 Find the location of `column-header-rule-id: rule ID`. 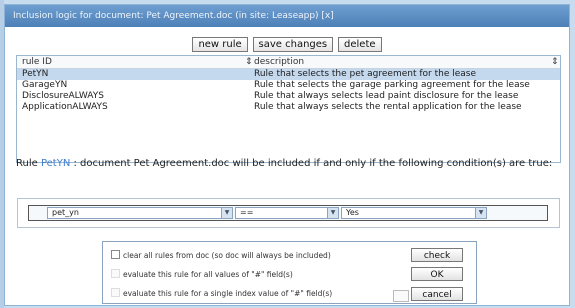

column-header-rule-id: rule ID is located at coordinates (37, 62).